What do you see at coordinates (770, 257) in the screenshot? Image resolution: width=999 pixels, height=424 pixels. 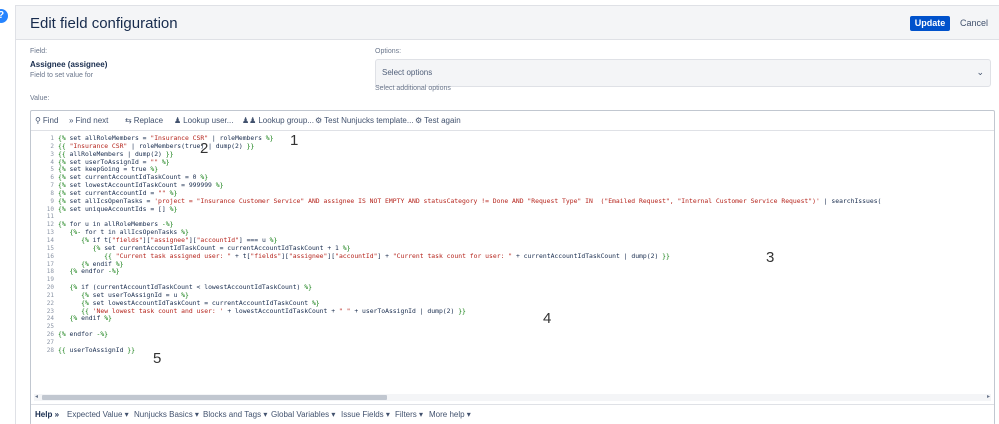 I see `annotation-3: 3` at bounding box center [770, 257].